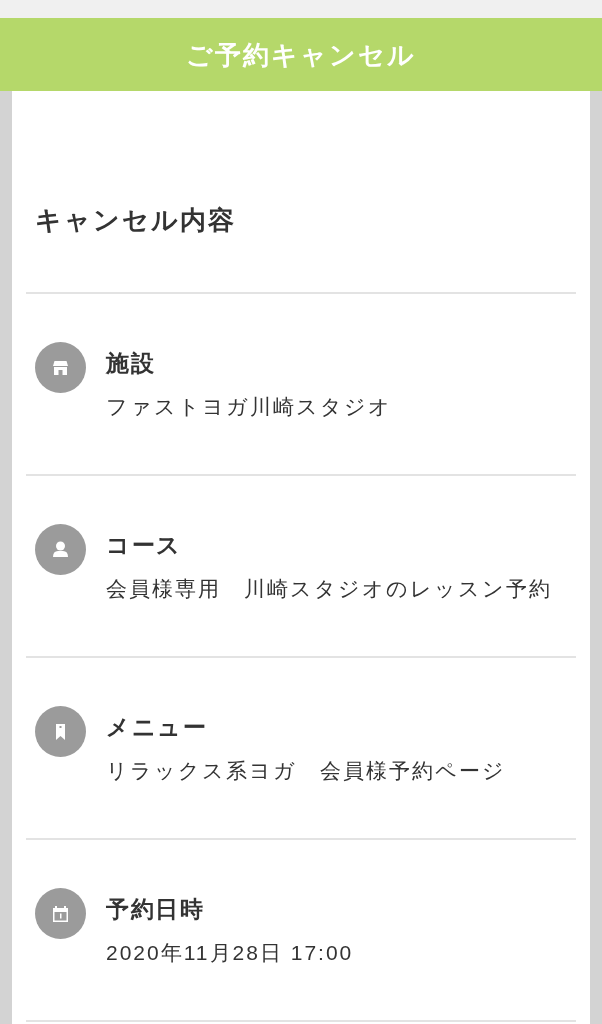  Describe the element at coordinates (157, 727) in the screenshot. I see `detail-label: メニュー` at that location.